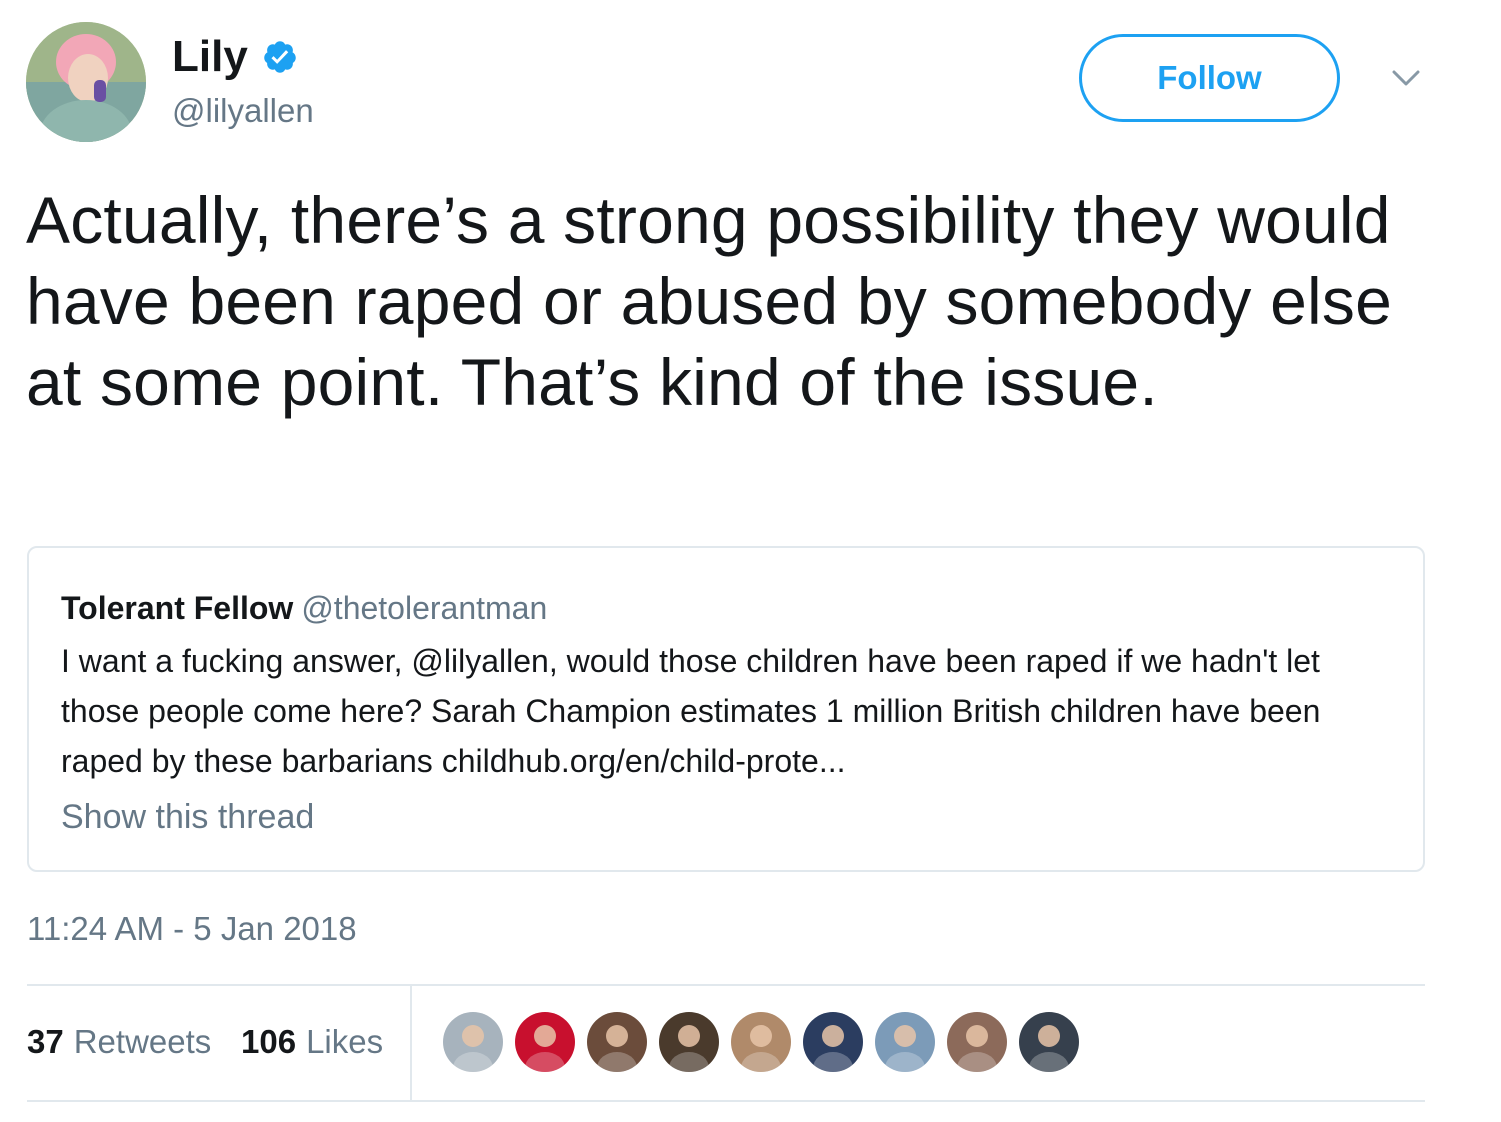 This screenshot has height=1122, width=1501. Describe the element at coordinates (177, 608) in the screenshot. I see `quoted-author-name: Tolerant Fellow` at that location.